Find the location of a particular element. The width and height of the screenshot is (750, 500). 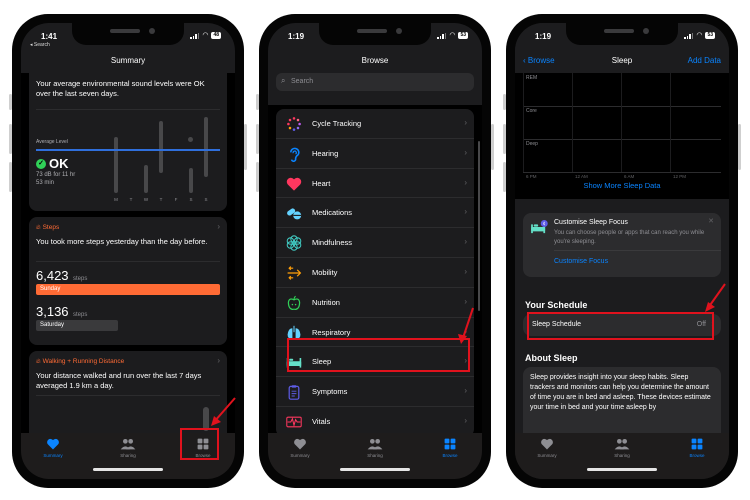

today-steps-value: 6,423 is located at coordinates (52, 275).